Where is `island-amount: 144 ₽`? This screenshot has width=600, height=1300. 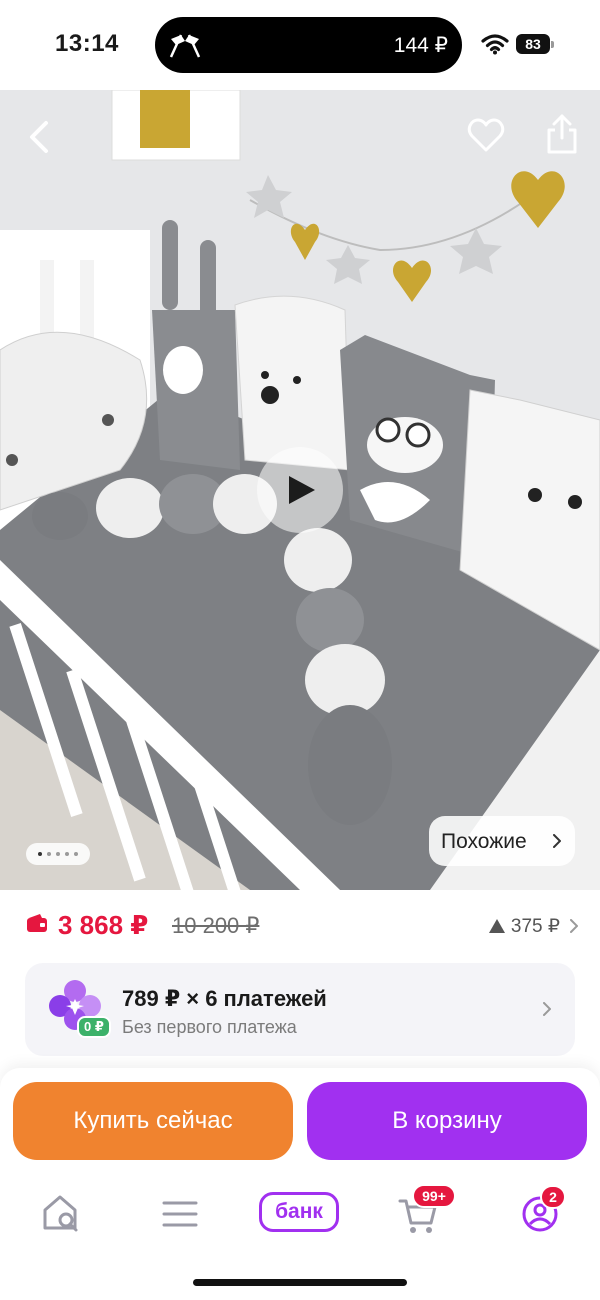
island-amount: 144 ₽ is located at coordinates (420, 45).